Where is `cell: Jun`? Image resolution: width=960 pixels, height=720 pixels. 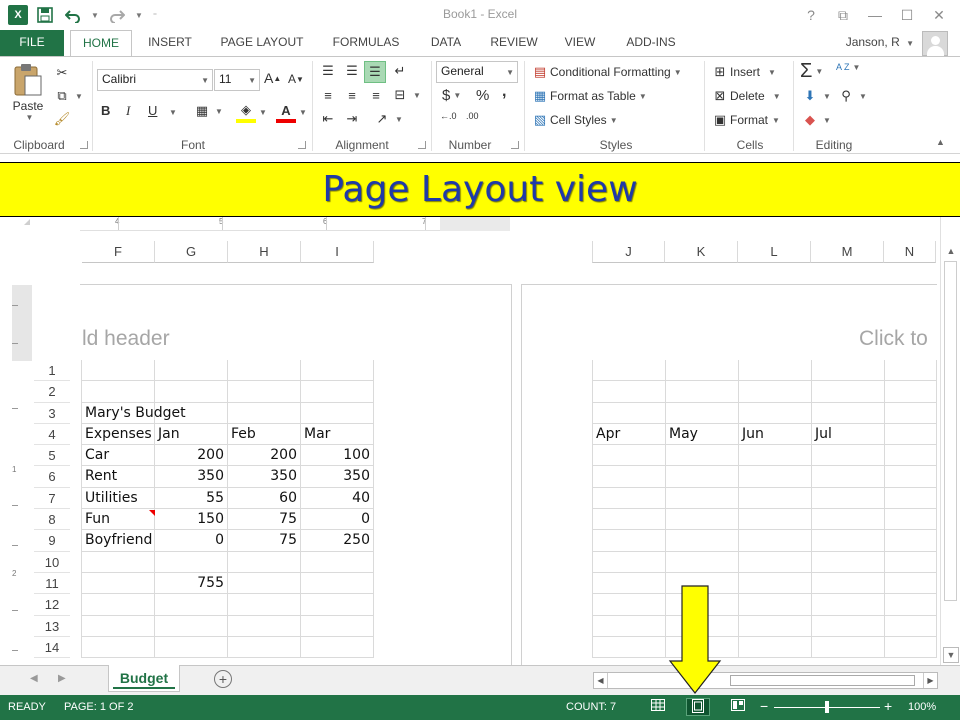
cell: Jun is located at coordinates (775, 434).